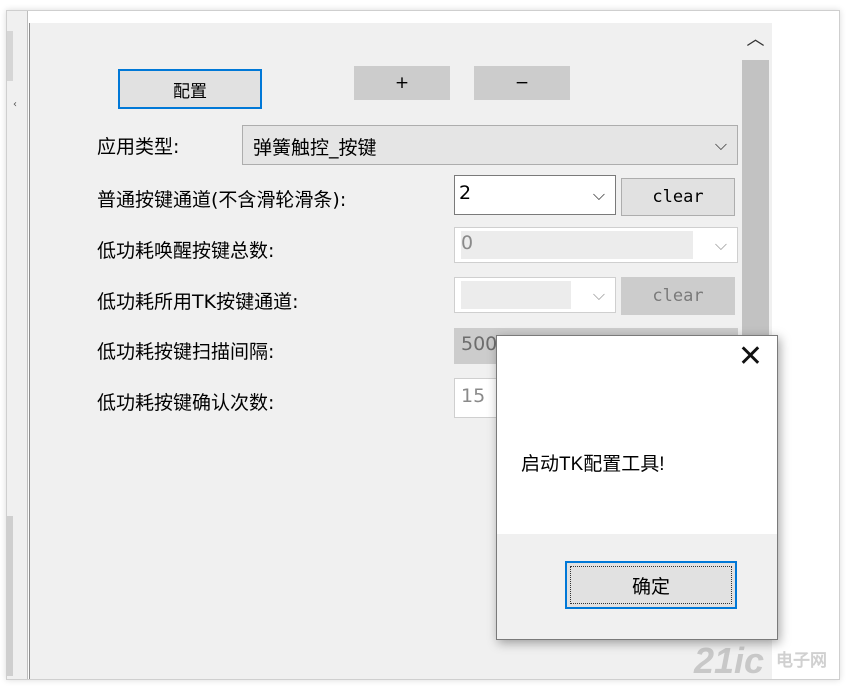 This screenshot has height=688, width=850. I want to click on lowpower-confirm-count-label: 低功耗按键确认次数:, so click(186, 403).